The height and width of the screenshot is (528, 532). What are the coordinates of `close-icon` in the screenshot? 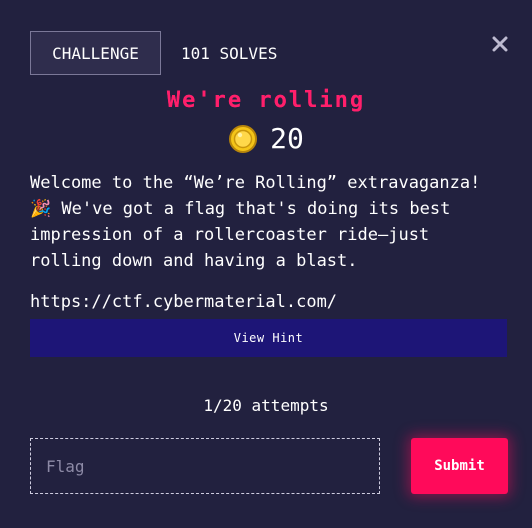 It's located at (500, 44).